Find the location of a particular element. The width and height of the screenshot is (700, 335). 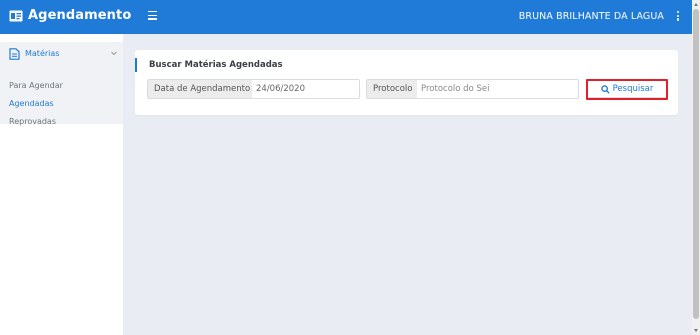

search-icon is located at coordinates (605, 89).